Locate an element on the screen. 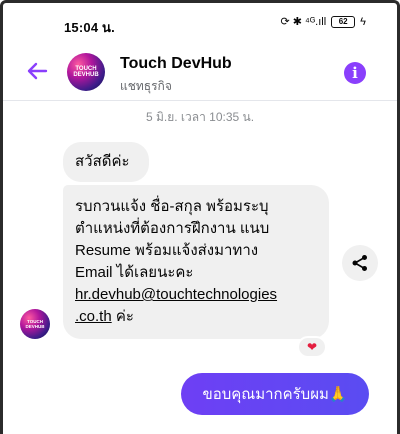 The height and width of the screenshot is (434, 400). heart-reaction: ❤ is located at coordinates (312, 347).